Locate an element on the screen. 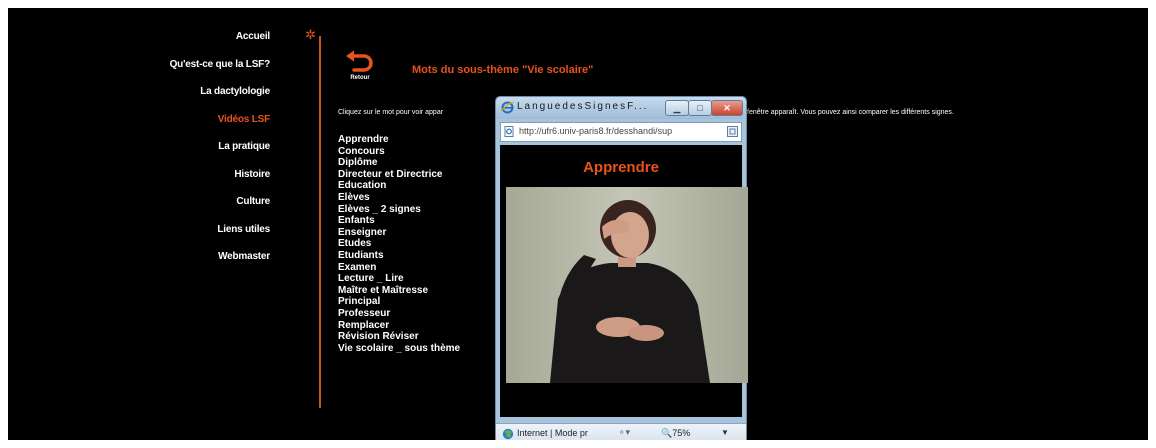 The width and height of the screenshot is (1156, 448). star-icon: ✲ is located at coordinates (310, 34).